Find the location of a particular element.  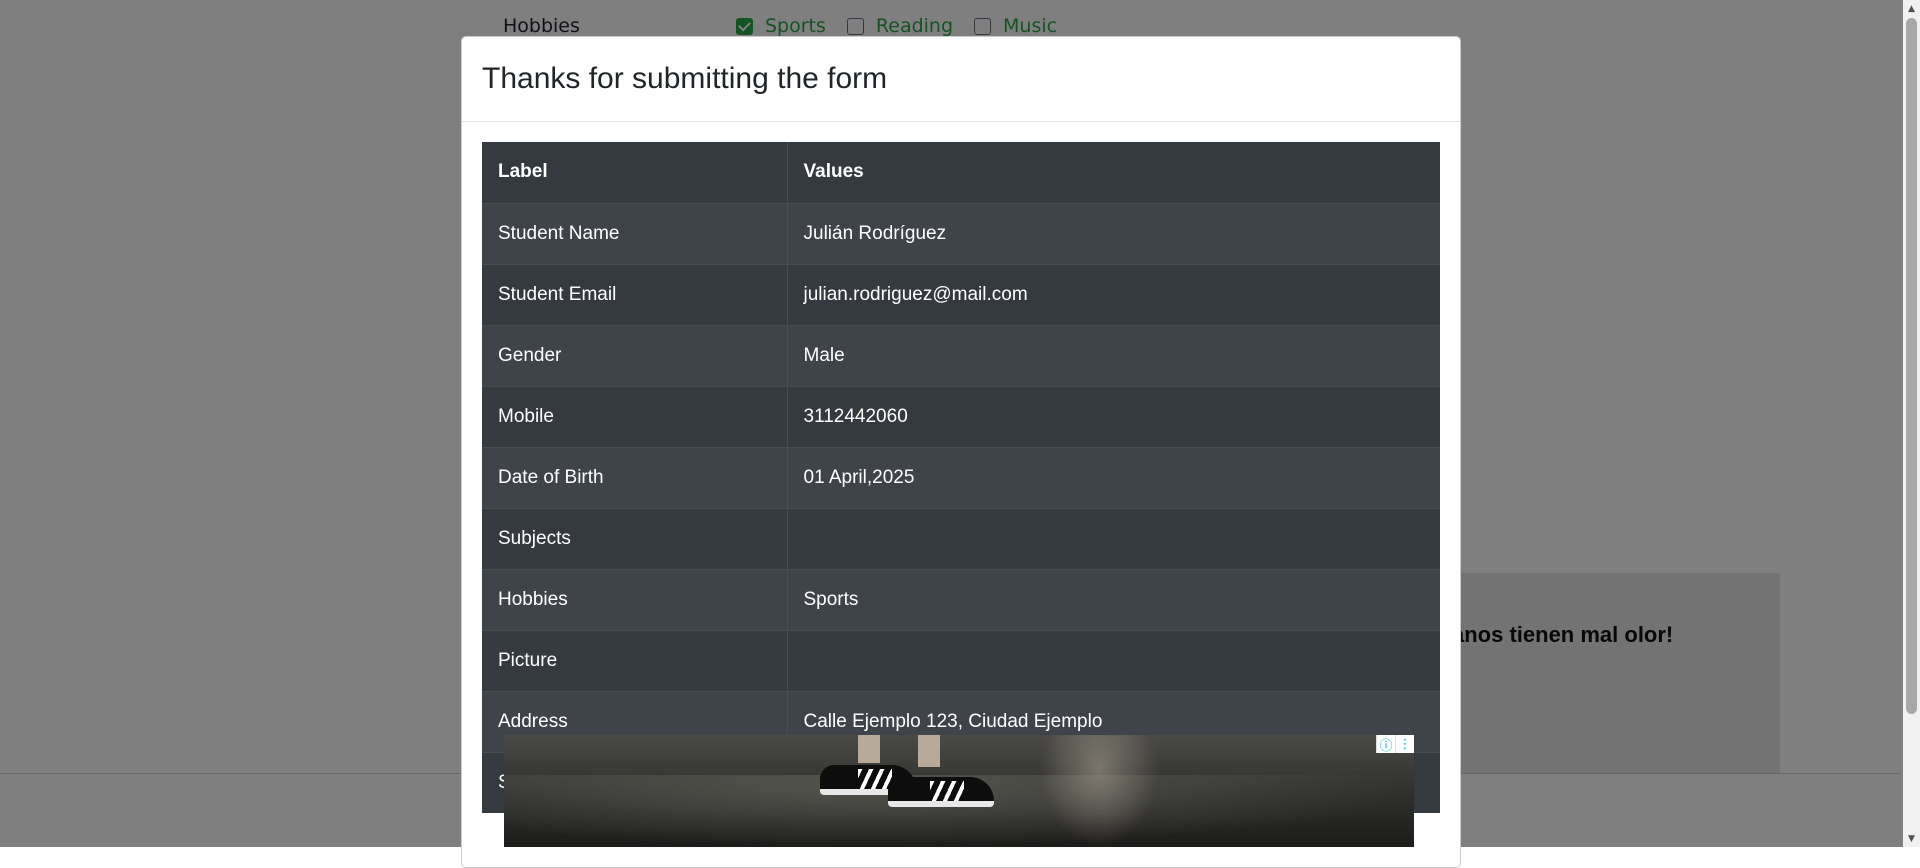

table-row: Student Name Julián Rodríguez is located at coordinates (961, 233).